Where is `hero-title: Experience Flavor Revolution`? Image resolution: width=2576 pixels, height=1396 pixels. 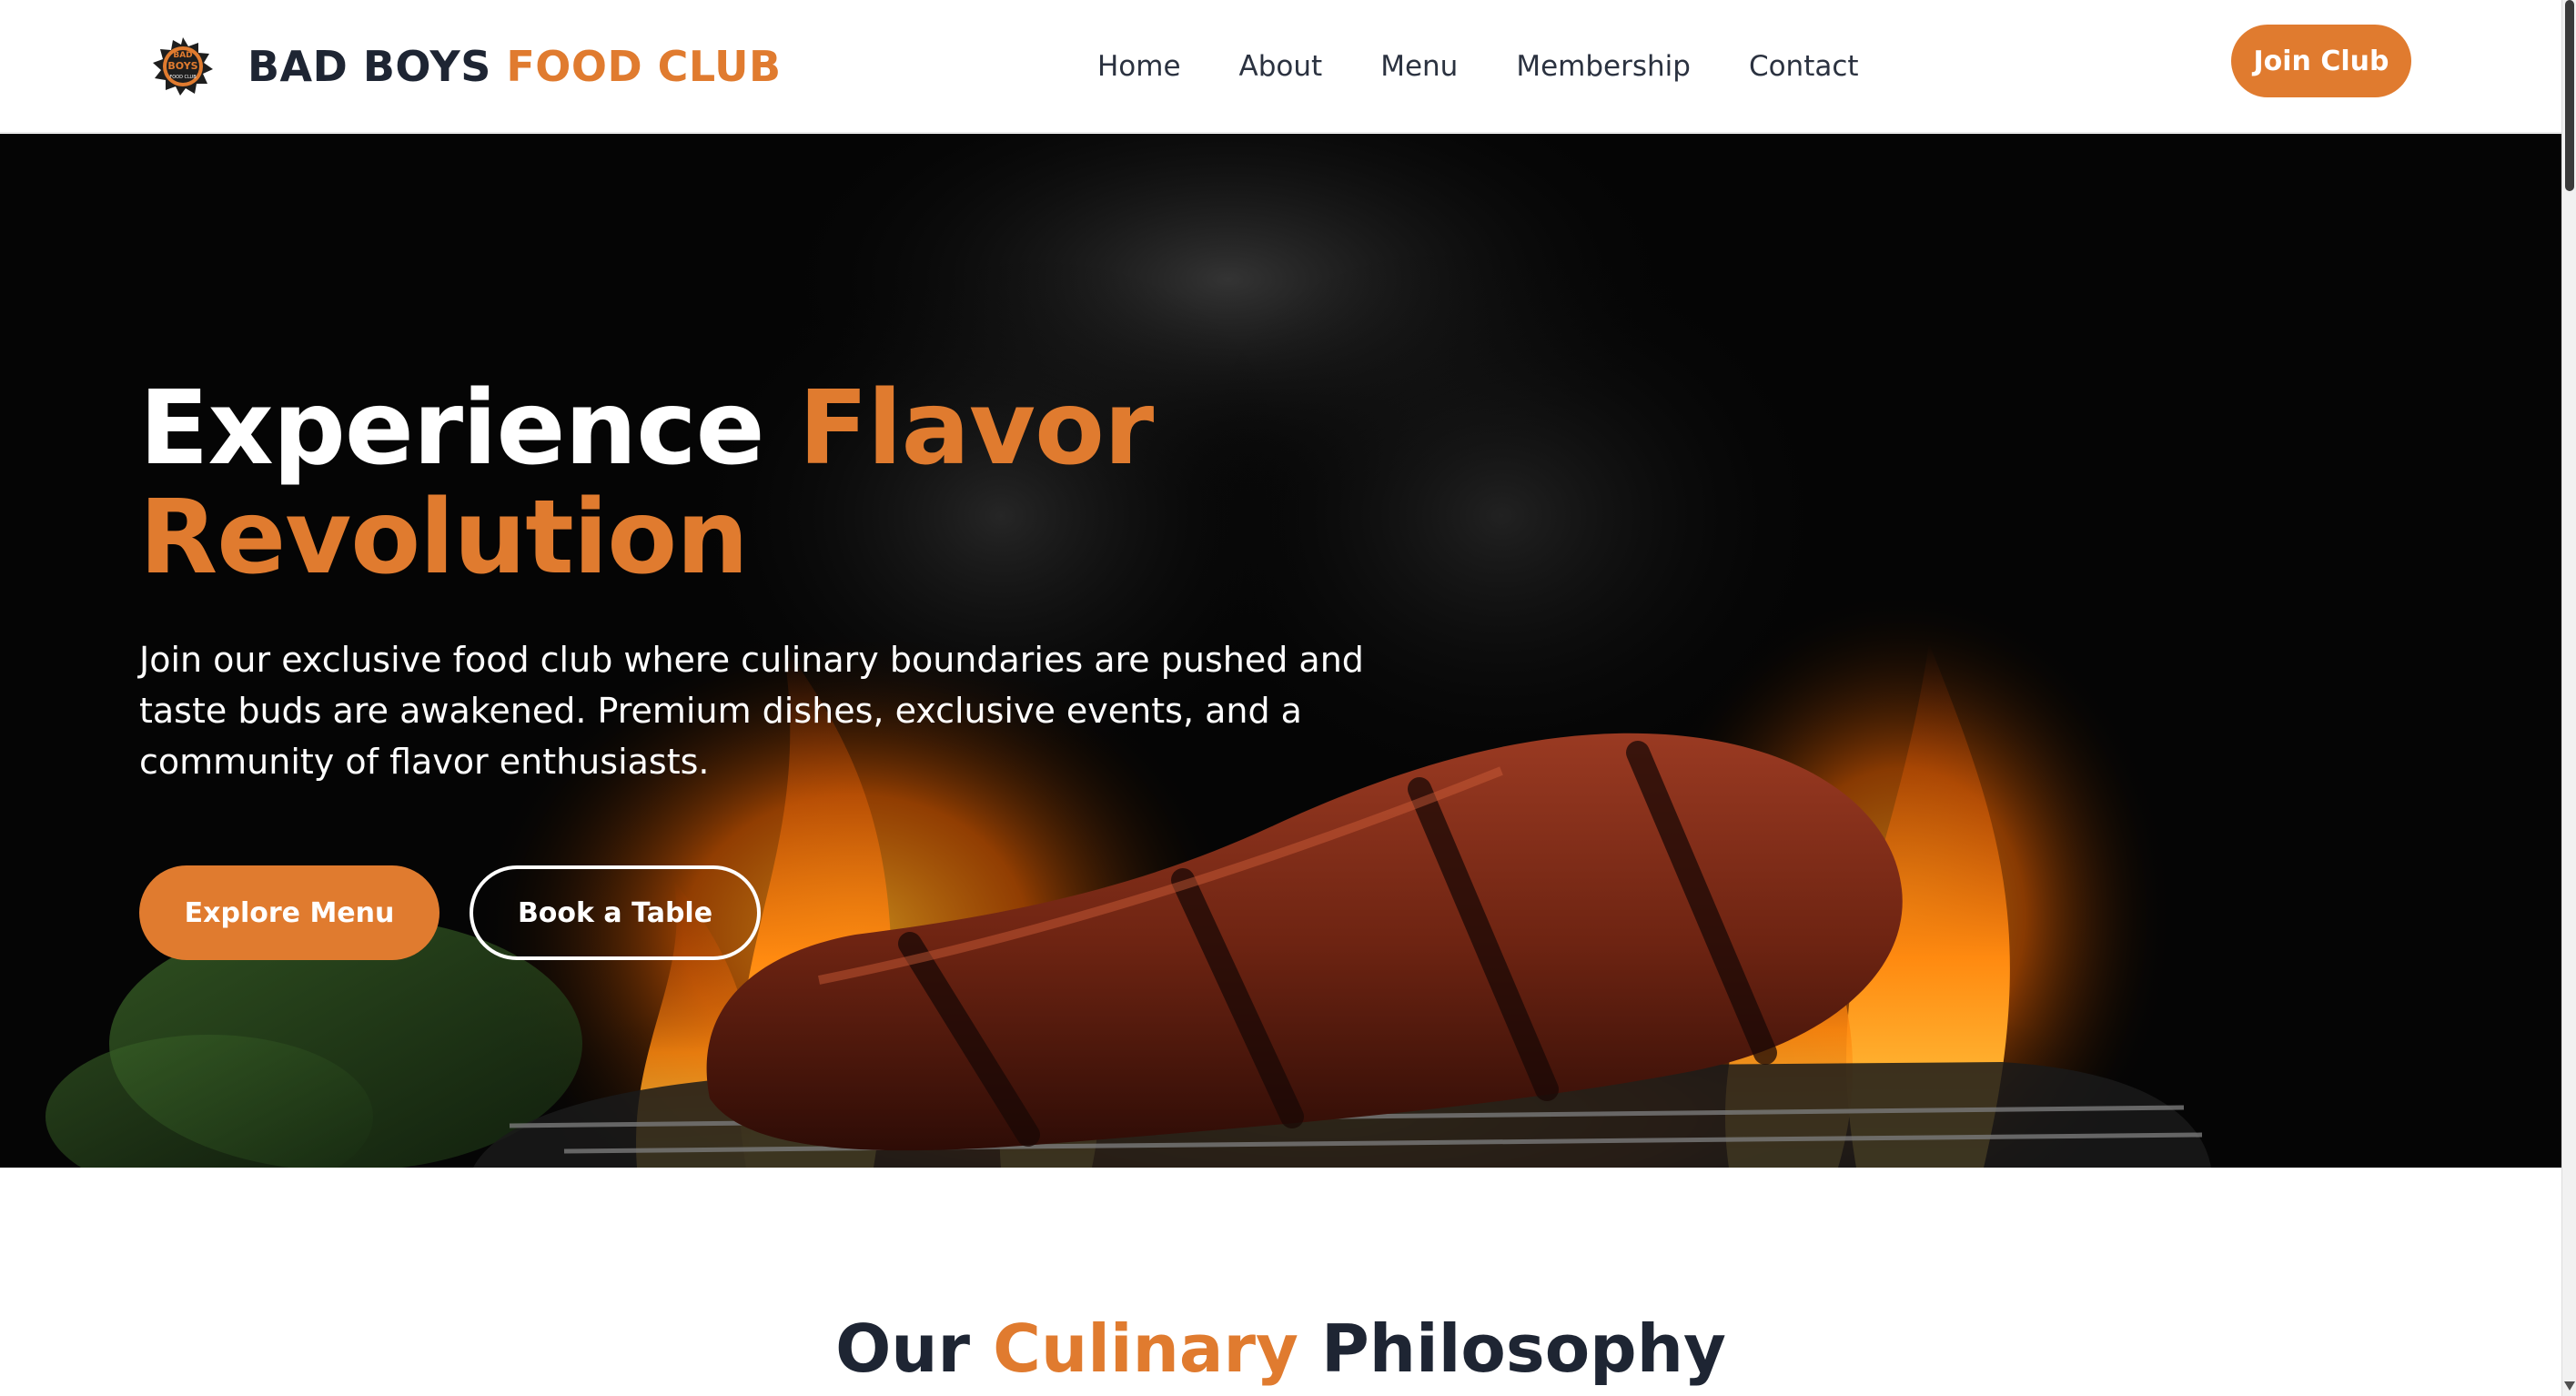 hero-title: Experience Flavor Revolution is located at coordinates (776, 483).